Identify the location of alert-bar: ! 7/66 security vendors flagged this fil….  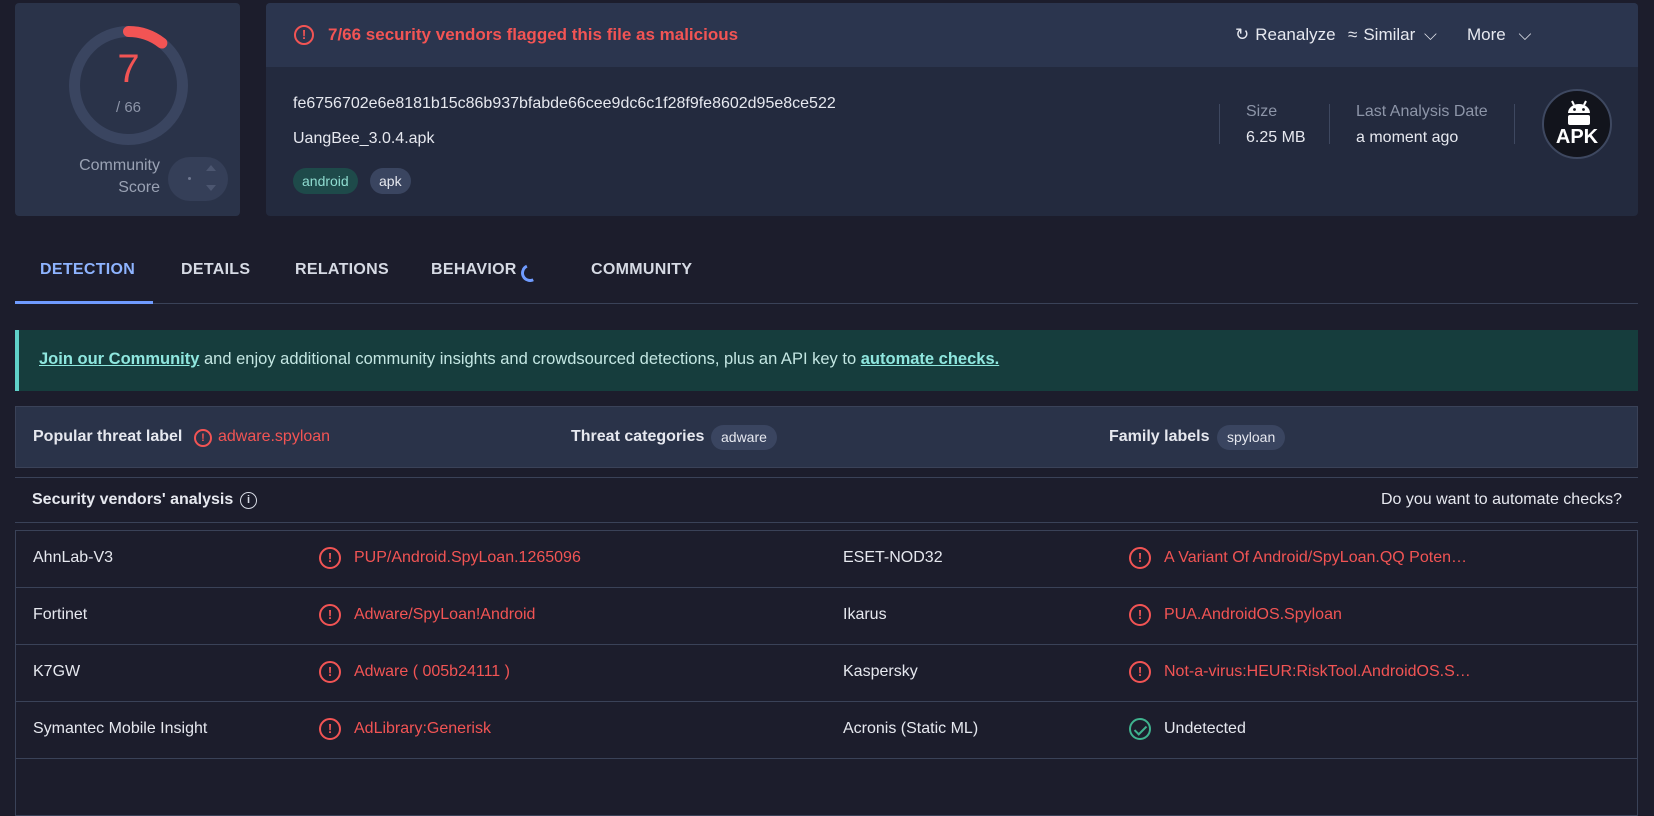
(952, 35).